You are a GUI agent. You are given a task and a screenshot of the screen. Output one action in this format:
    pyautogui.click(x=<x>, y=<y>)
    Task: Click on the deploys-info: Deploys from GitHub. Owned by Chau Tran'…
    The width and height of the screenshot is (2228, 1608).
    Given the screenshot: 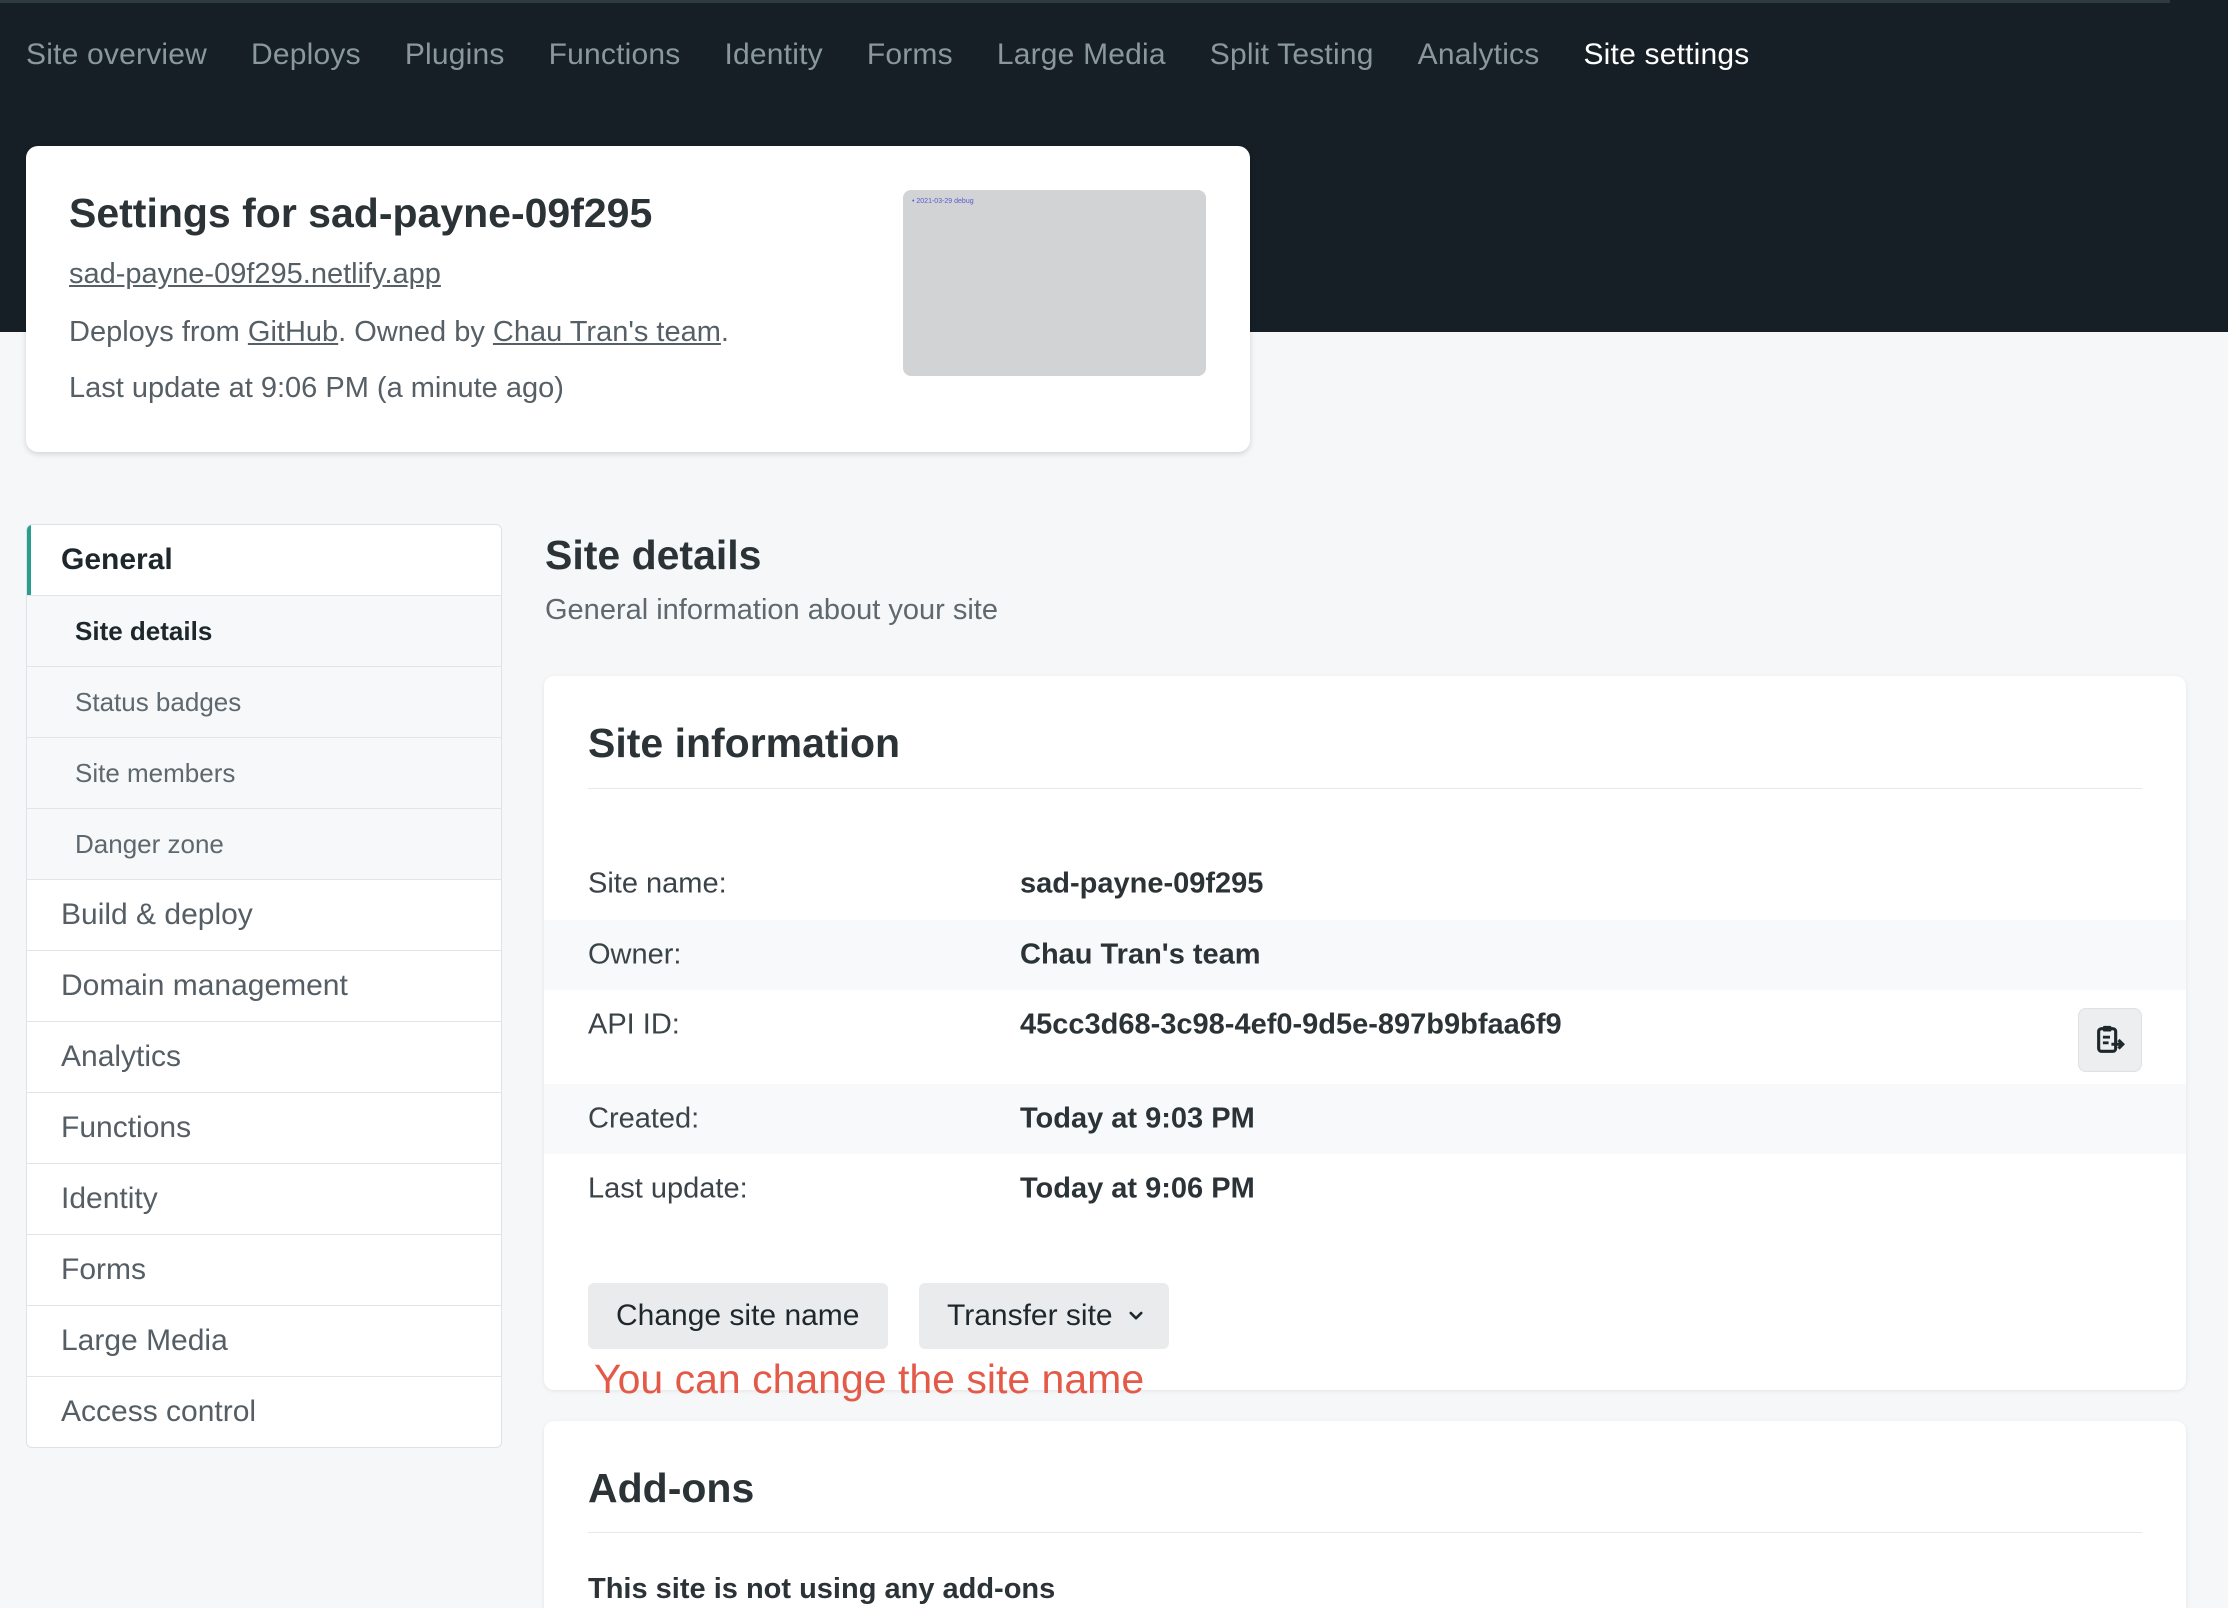 What is the action you would take?
    pyautogui.click(x=399, y=332)
    